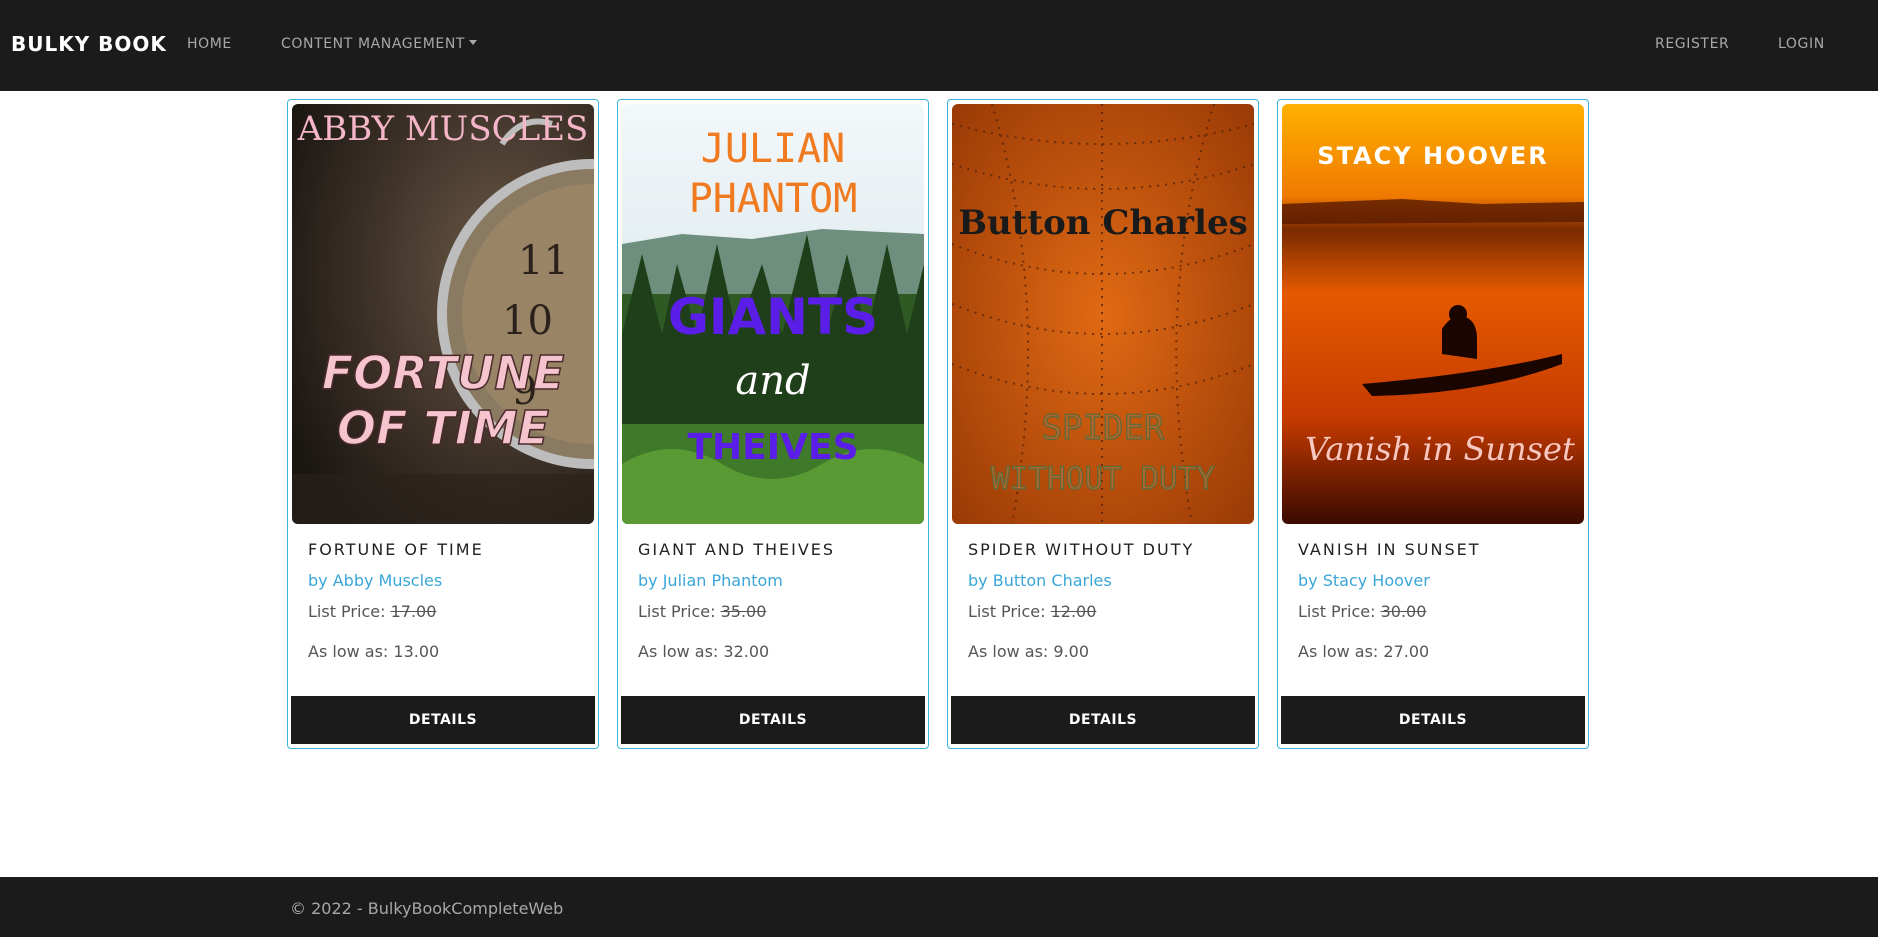  Describe the element at coordinates (473, 42) in the screenshot. I see `caret-down-icon` at that location.